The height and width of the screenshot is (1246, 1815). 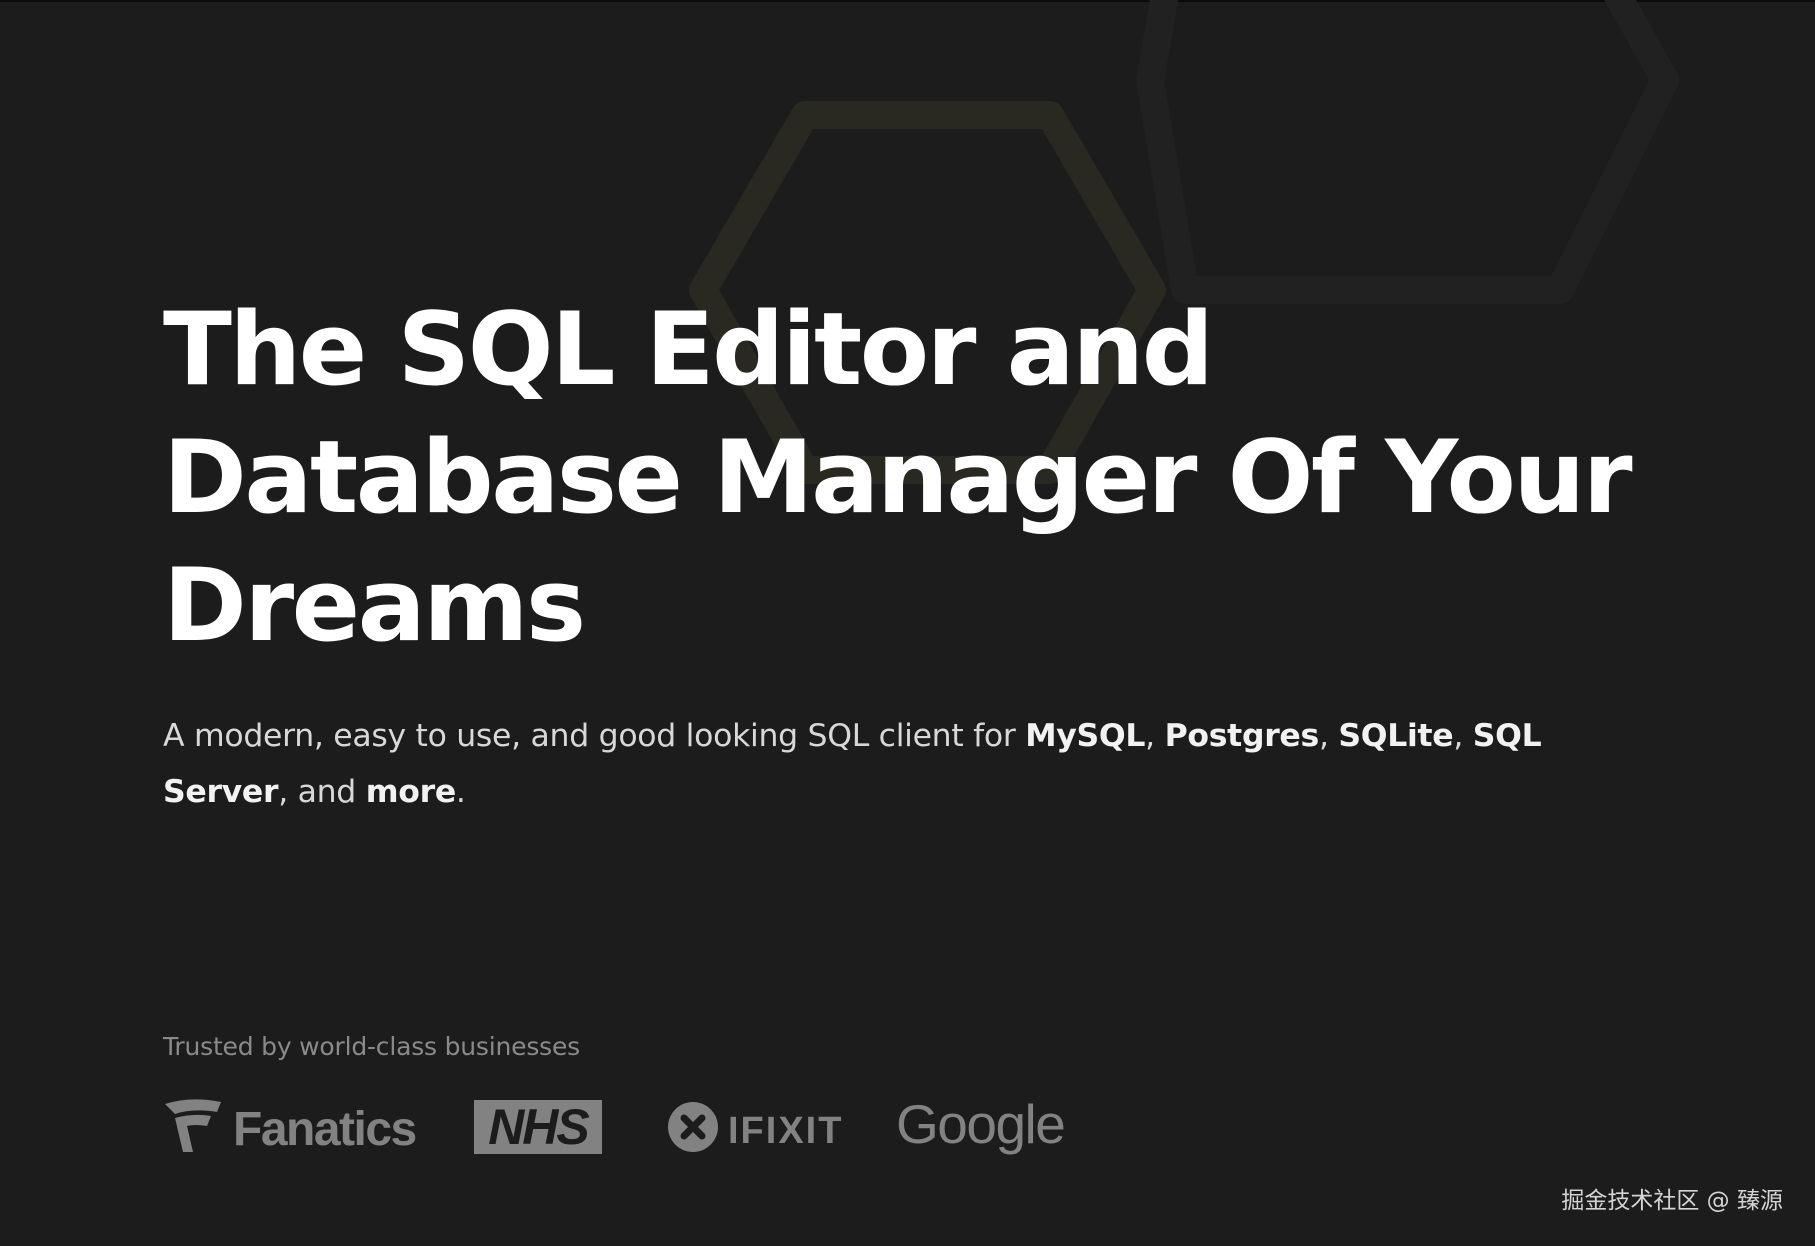 I want to click on more-databases-label: more, so click(x=410, y=792).